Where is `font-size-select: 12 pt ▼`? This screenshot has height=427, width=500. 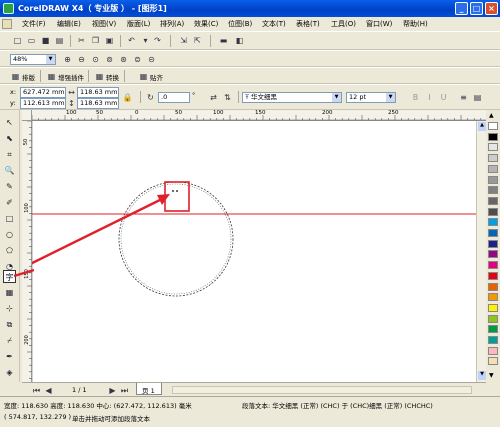 font-size-select: 12 pt ▼ is located at coordinates (371, 97).